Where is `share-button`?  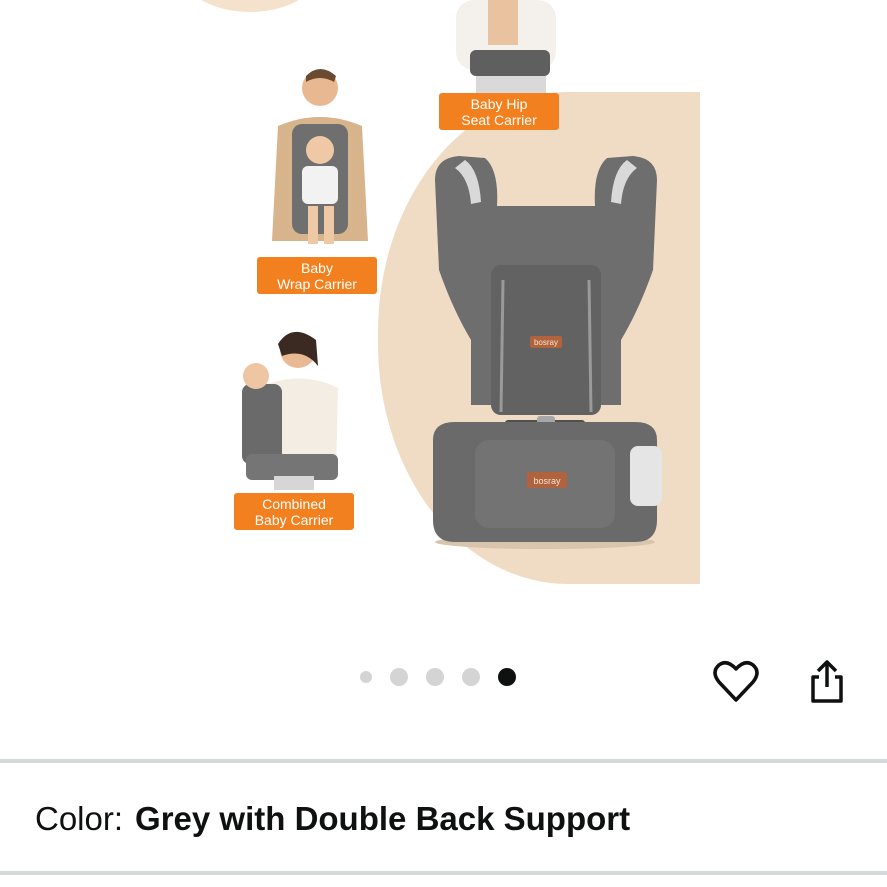 share-button is located at coordinates (827, 682).